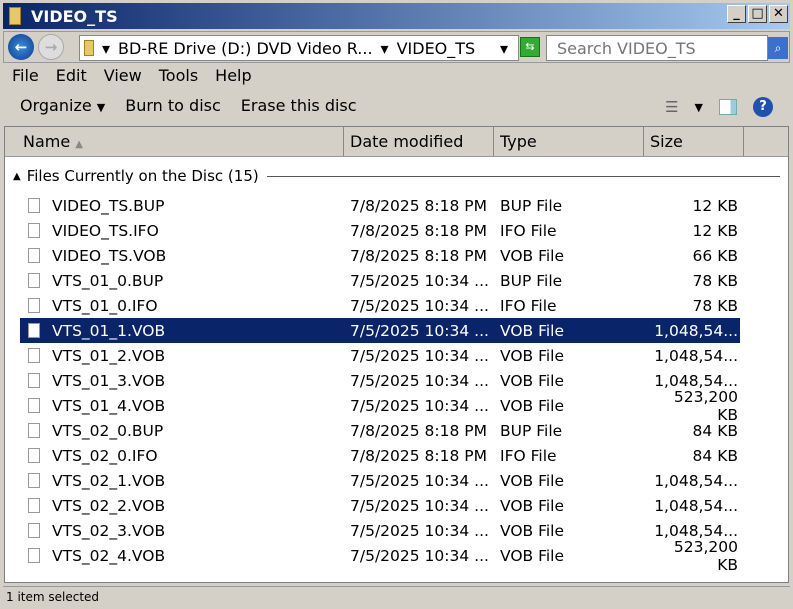 Image resolution: width=793 pixels, height=609 pixels. What do you see at coordinates (299, 105) in the screenshot?
I see `erase-button: Erase this disc` at bounding box center [299, 105].